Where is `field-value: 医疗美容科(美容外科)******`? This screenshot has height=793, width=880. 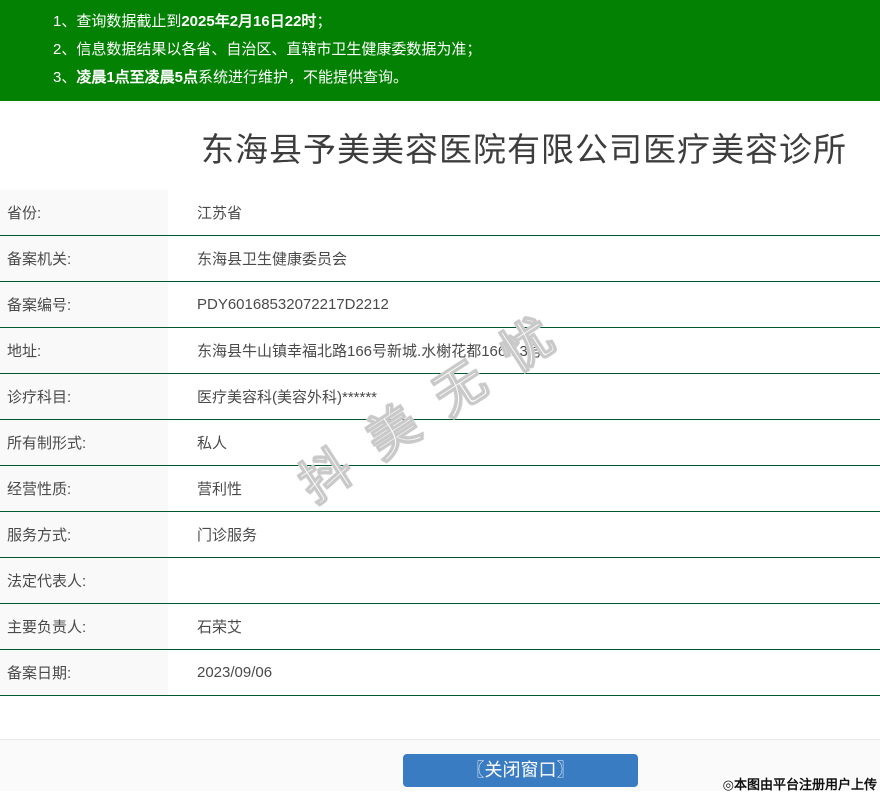
field-value: 医疗美容科(美容外科)****** is located at coordinates (524, 396).